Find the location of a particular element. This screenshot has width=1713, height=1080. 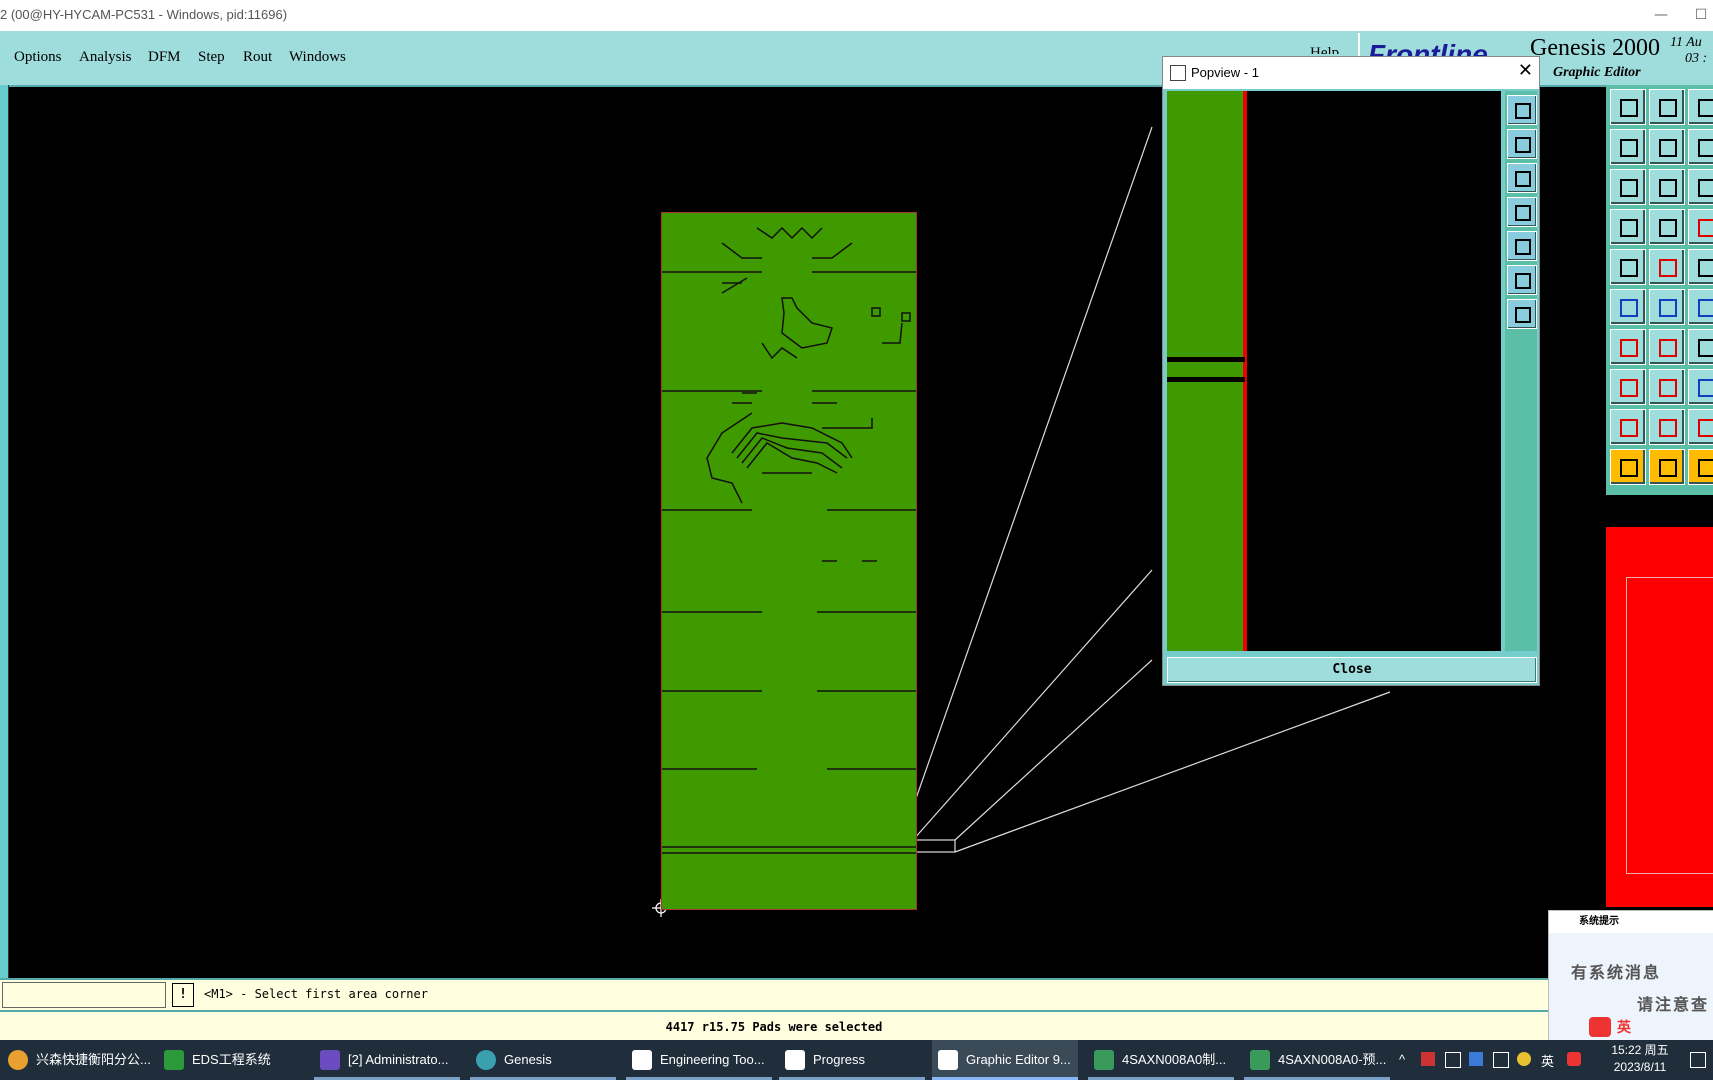

app-tray-icon is located at coordinates (1428, 1059).